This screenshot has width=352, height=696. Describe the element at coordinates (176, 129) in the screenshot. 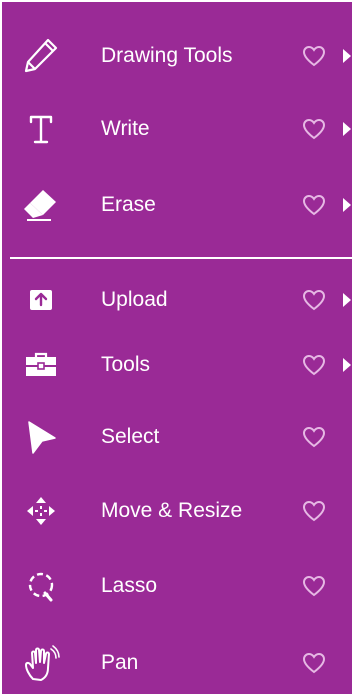

I see `menu-item-write: Write` at that location.